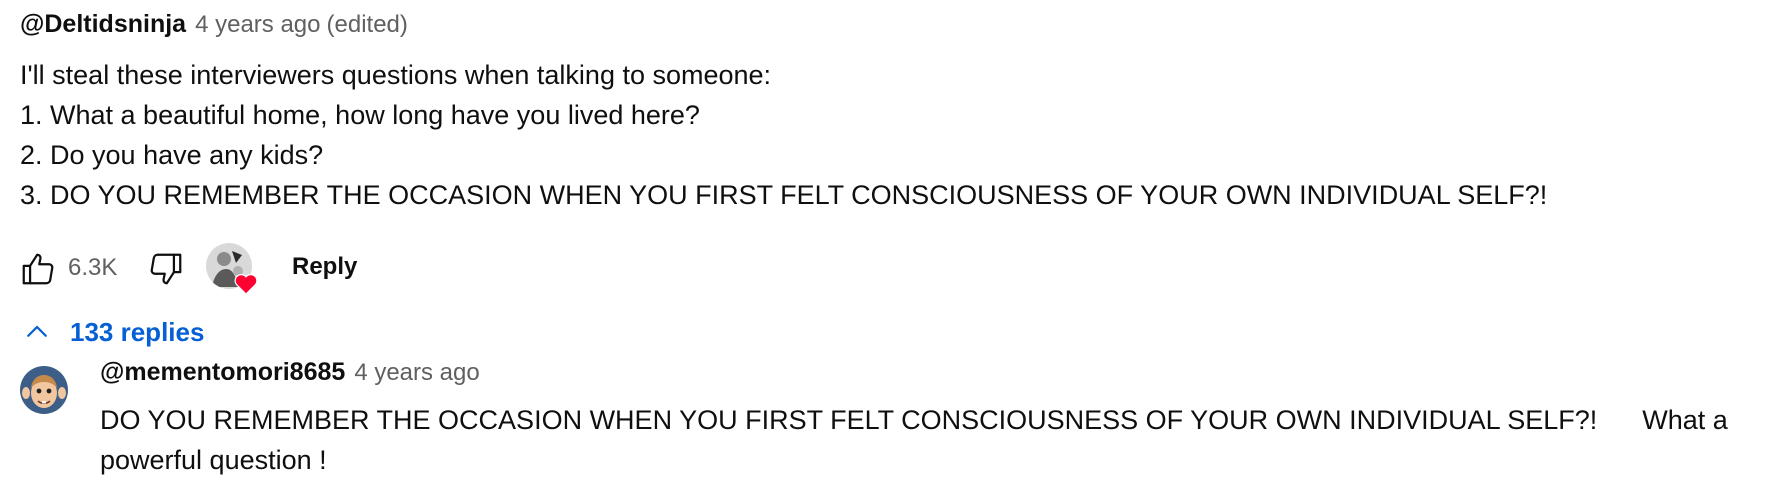 This screenshot has height=498, width=1778. Describe the element at coordinates (103, 24) in the screenshot. I see `comment-author: @Deltidsninja` at that location.